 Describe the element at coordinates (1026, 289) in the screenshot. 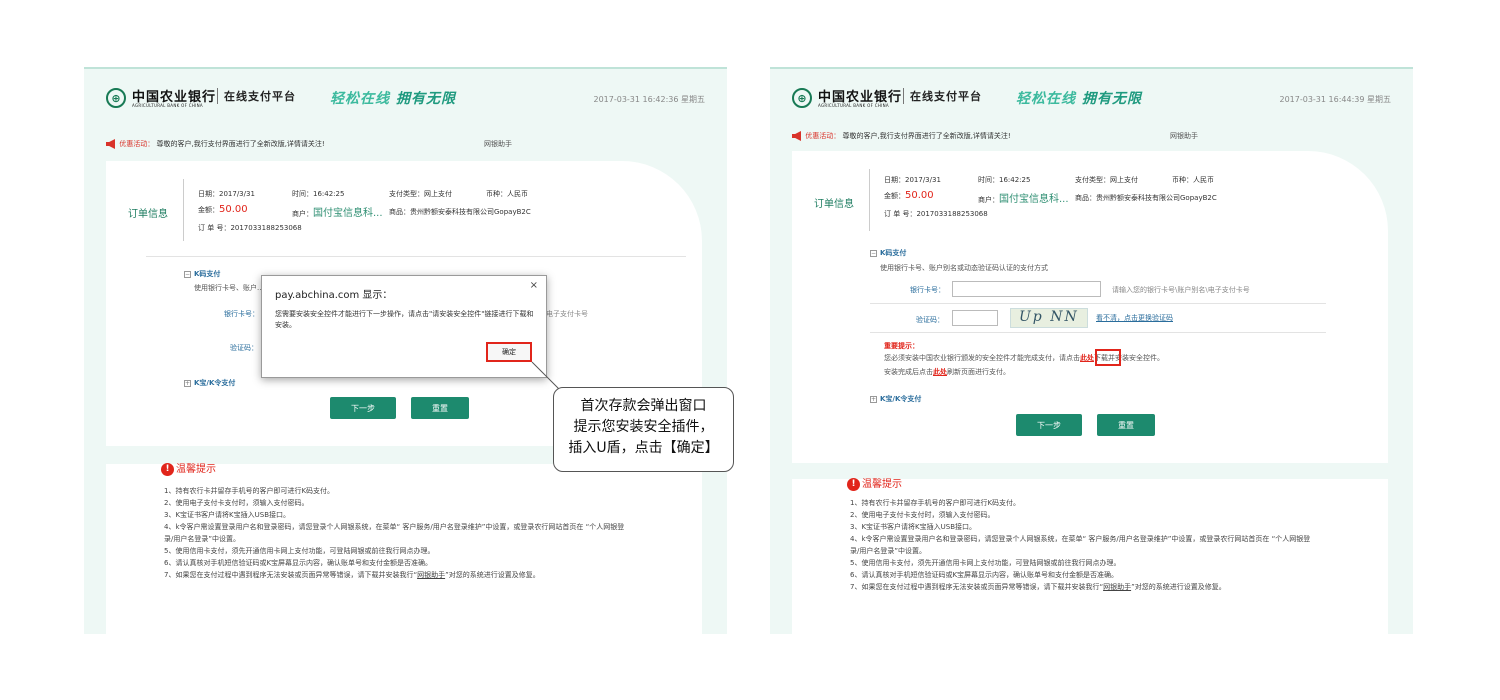

I see `card-number-input` at that location.